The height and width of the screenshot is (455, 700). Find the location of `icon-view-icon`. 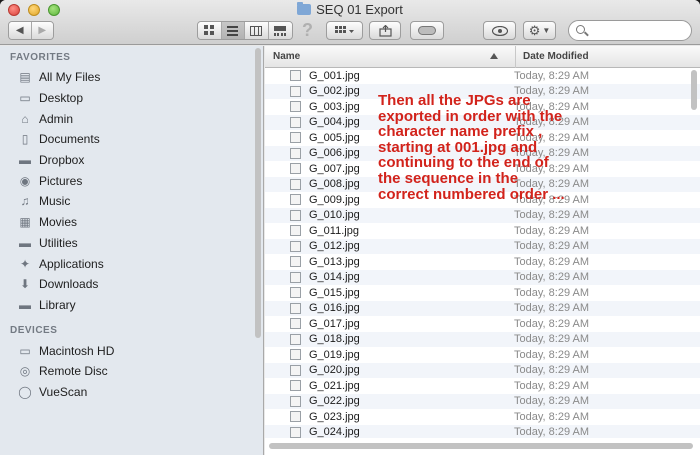

icon-view-icon is located at coordinates (208, 30).